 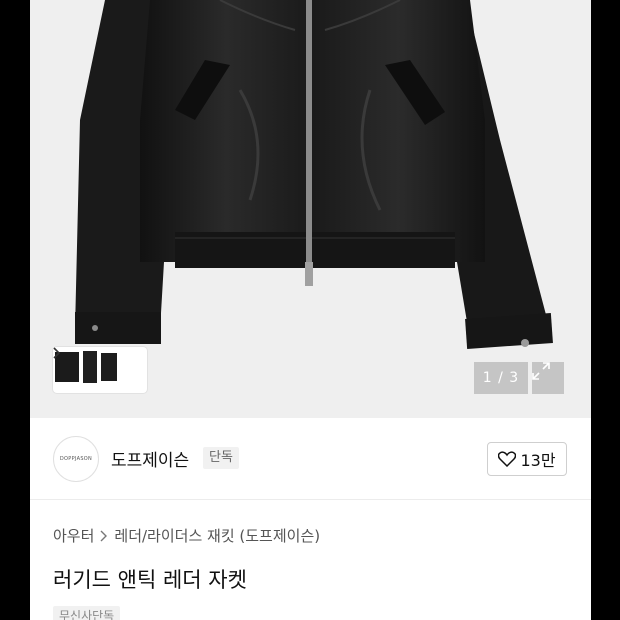 What do you see at coordinates (310, 459) in the screenshot?
I see `brand-row: DOPPJASON 도프제이슨 단독 13만` at bounding box center [310, 459].